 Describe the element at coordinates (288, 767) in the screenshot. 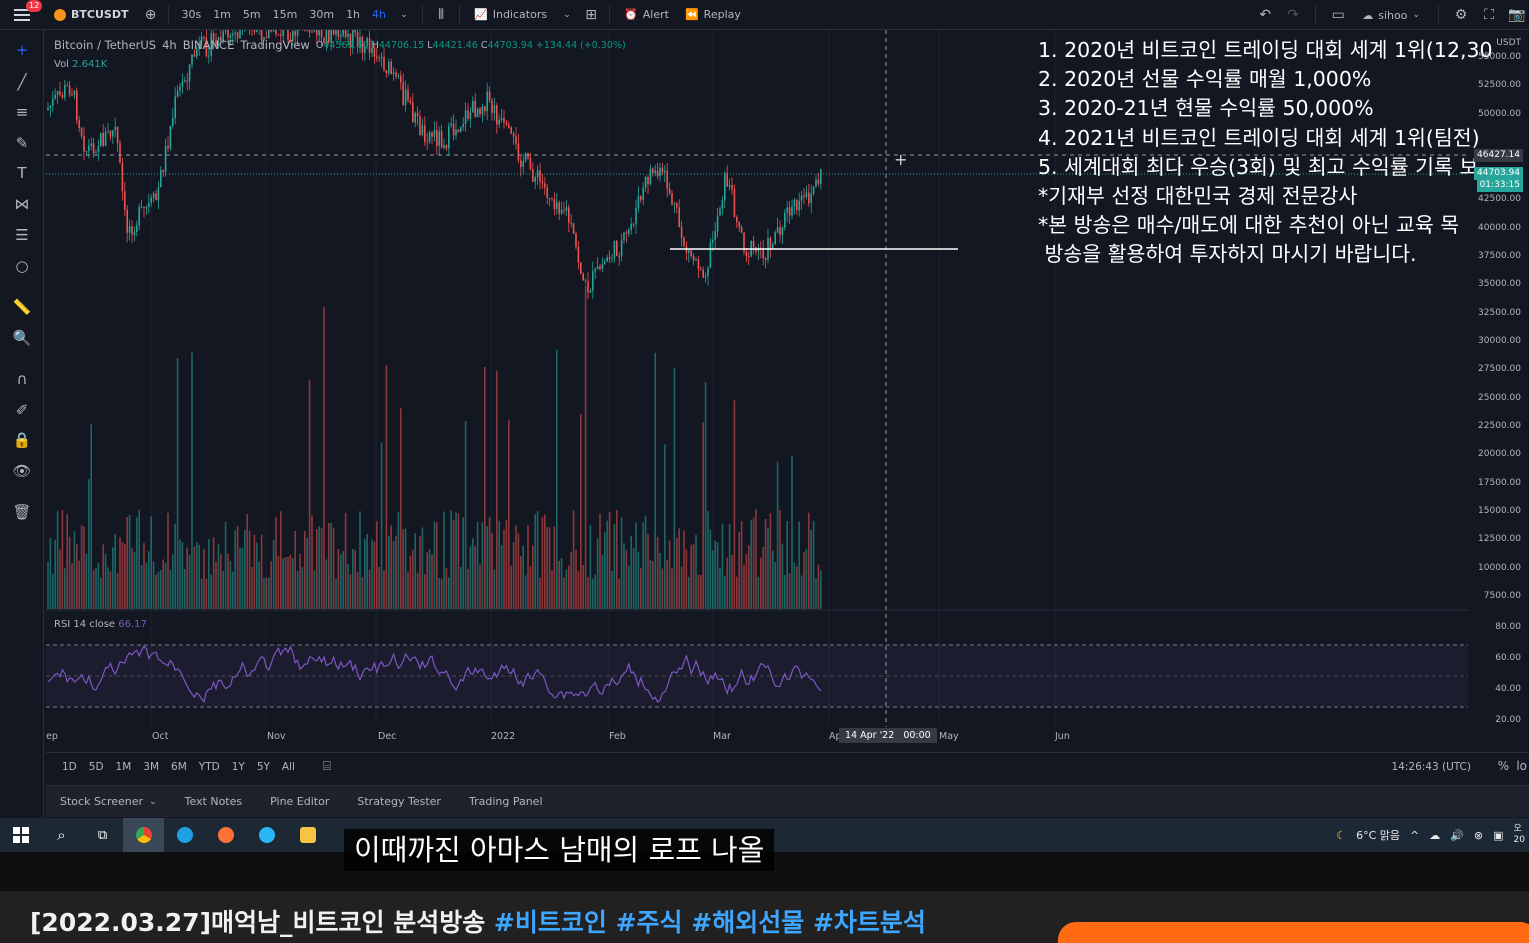

I see `range-all: All` at that location.